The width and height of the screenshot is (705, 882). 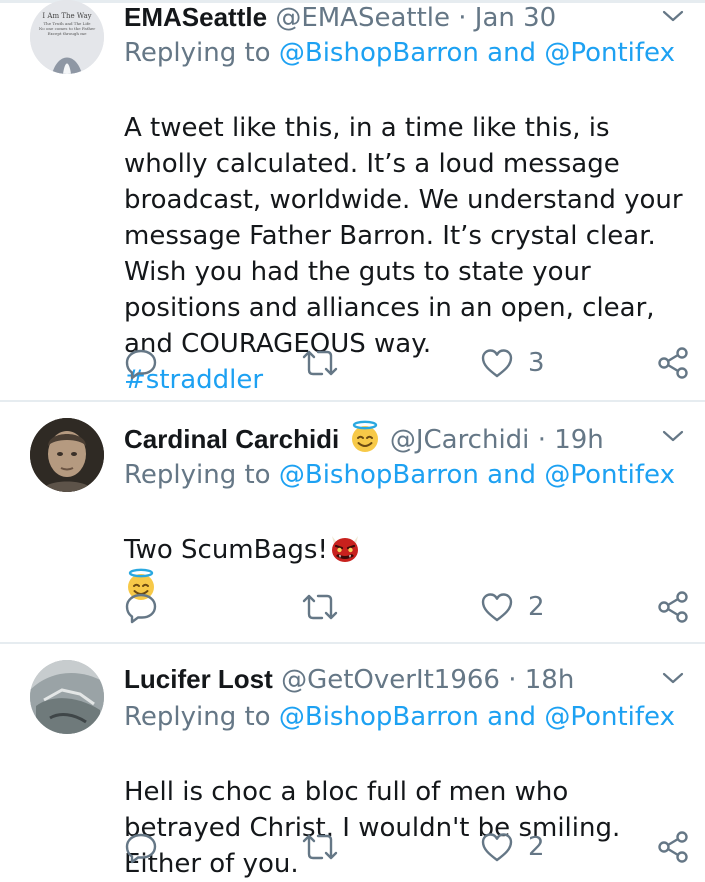 What do you see at coordinates (364, 436) in the screenshot?
I see `halo-smile-emoji` at bounding box center [364, 436].